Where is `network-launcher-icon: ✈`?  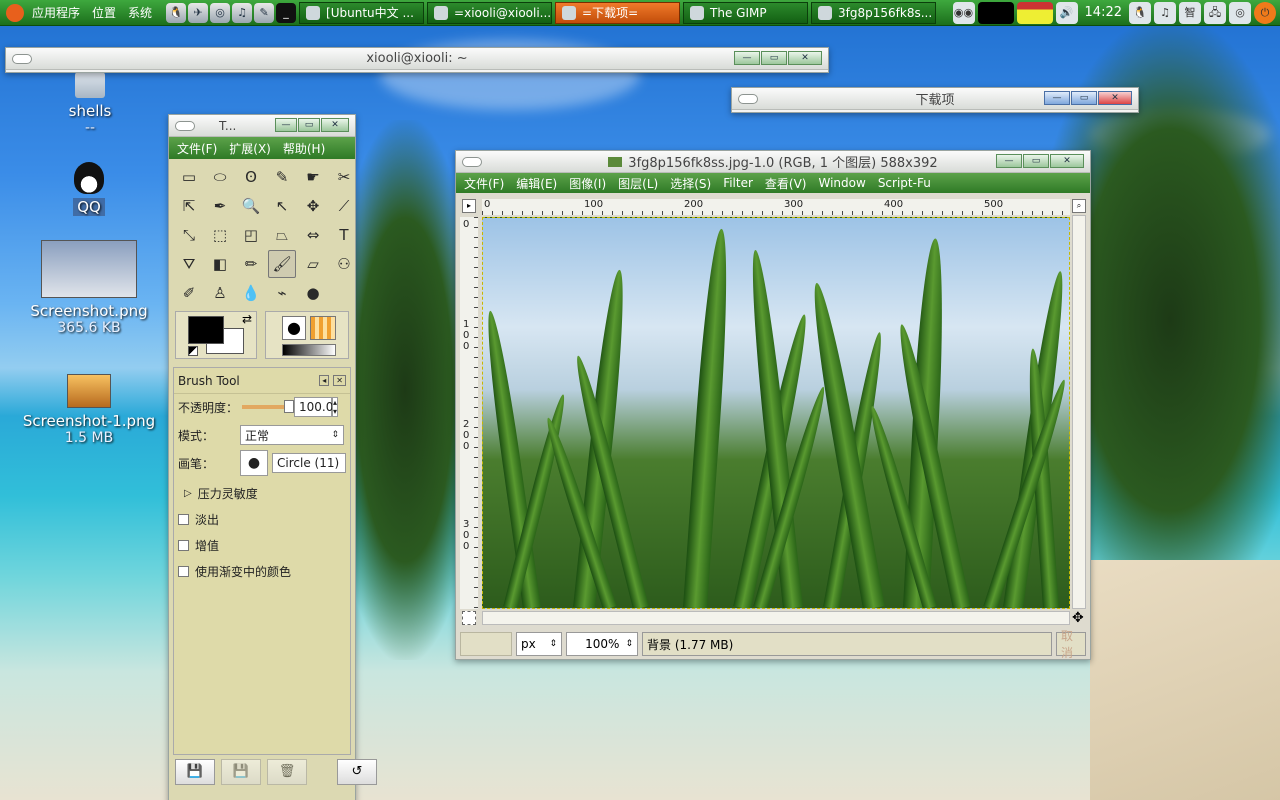
network-launcher-icon: ✈ is located at coordinates (198, 12).